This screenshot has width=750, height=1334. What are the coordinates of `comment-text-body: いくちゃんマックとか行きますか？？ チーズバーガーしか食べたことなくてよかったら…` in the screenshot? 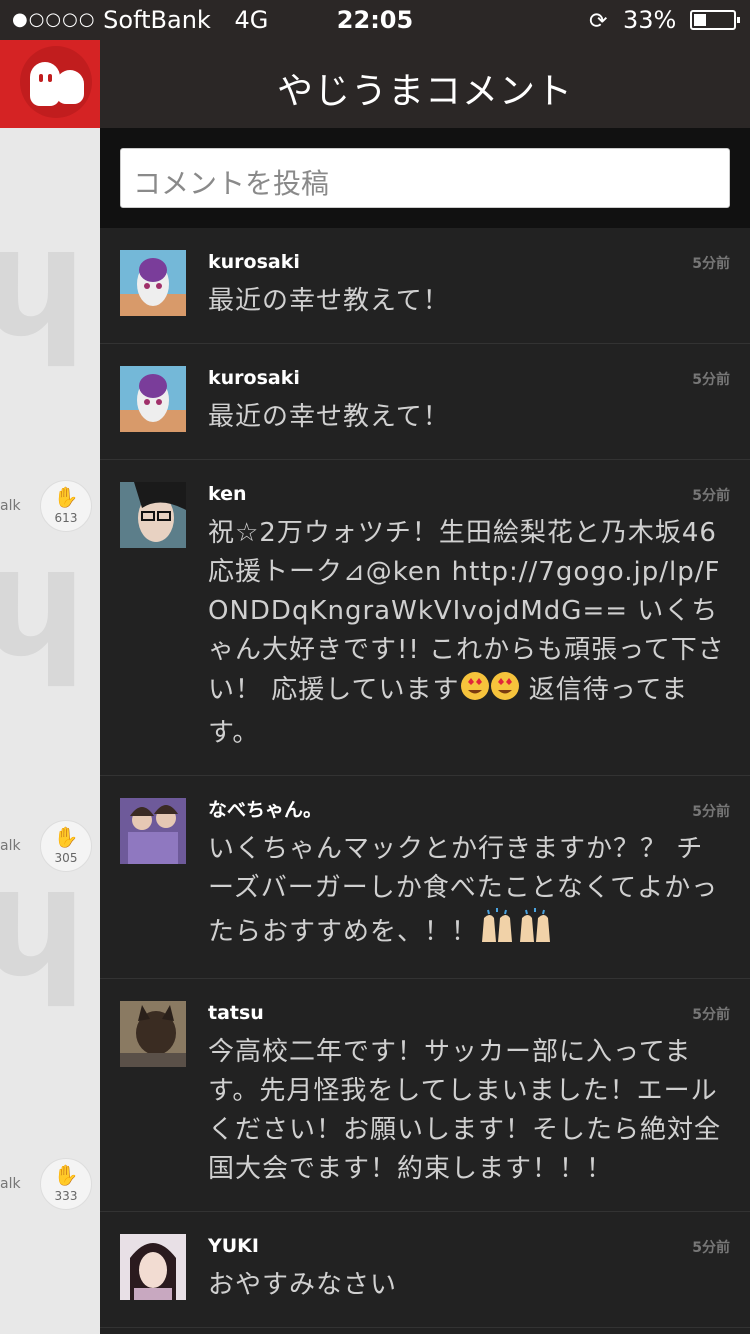 It's located at (463, 890).